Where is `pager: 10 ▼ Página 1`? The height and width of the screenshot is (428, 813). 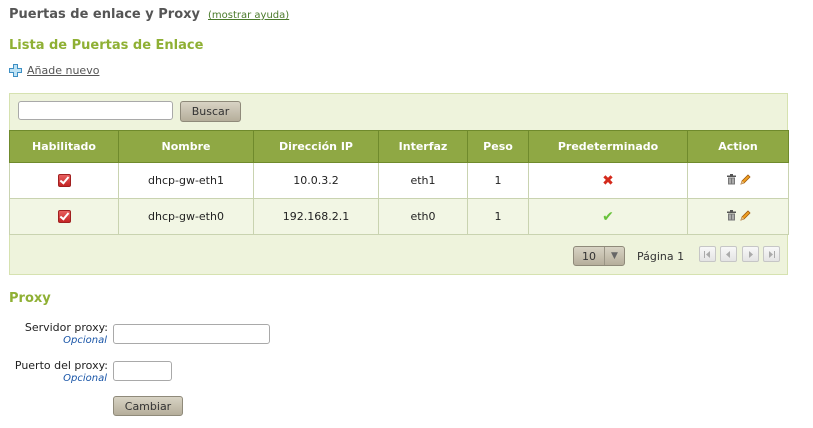 pager: 10 ▼ Página 1 is located at coordinates (398, 257).